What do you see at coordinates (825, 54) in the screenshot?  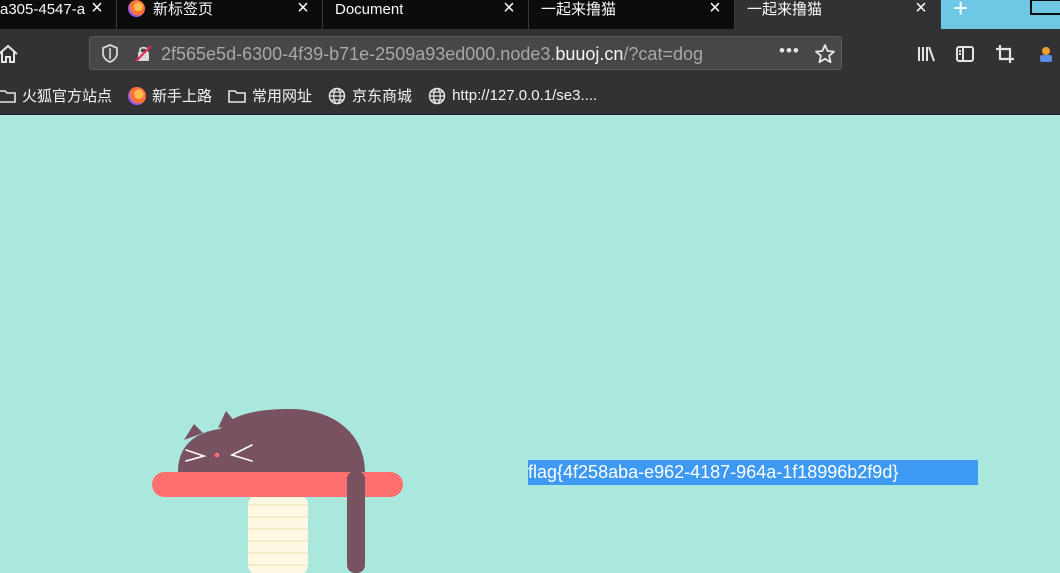 I see `bookmark-star-icon` at bounding box center [825, 54].